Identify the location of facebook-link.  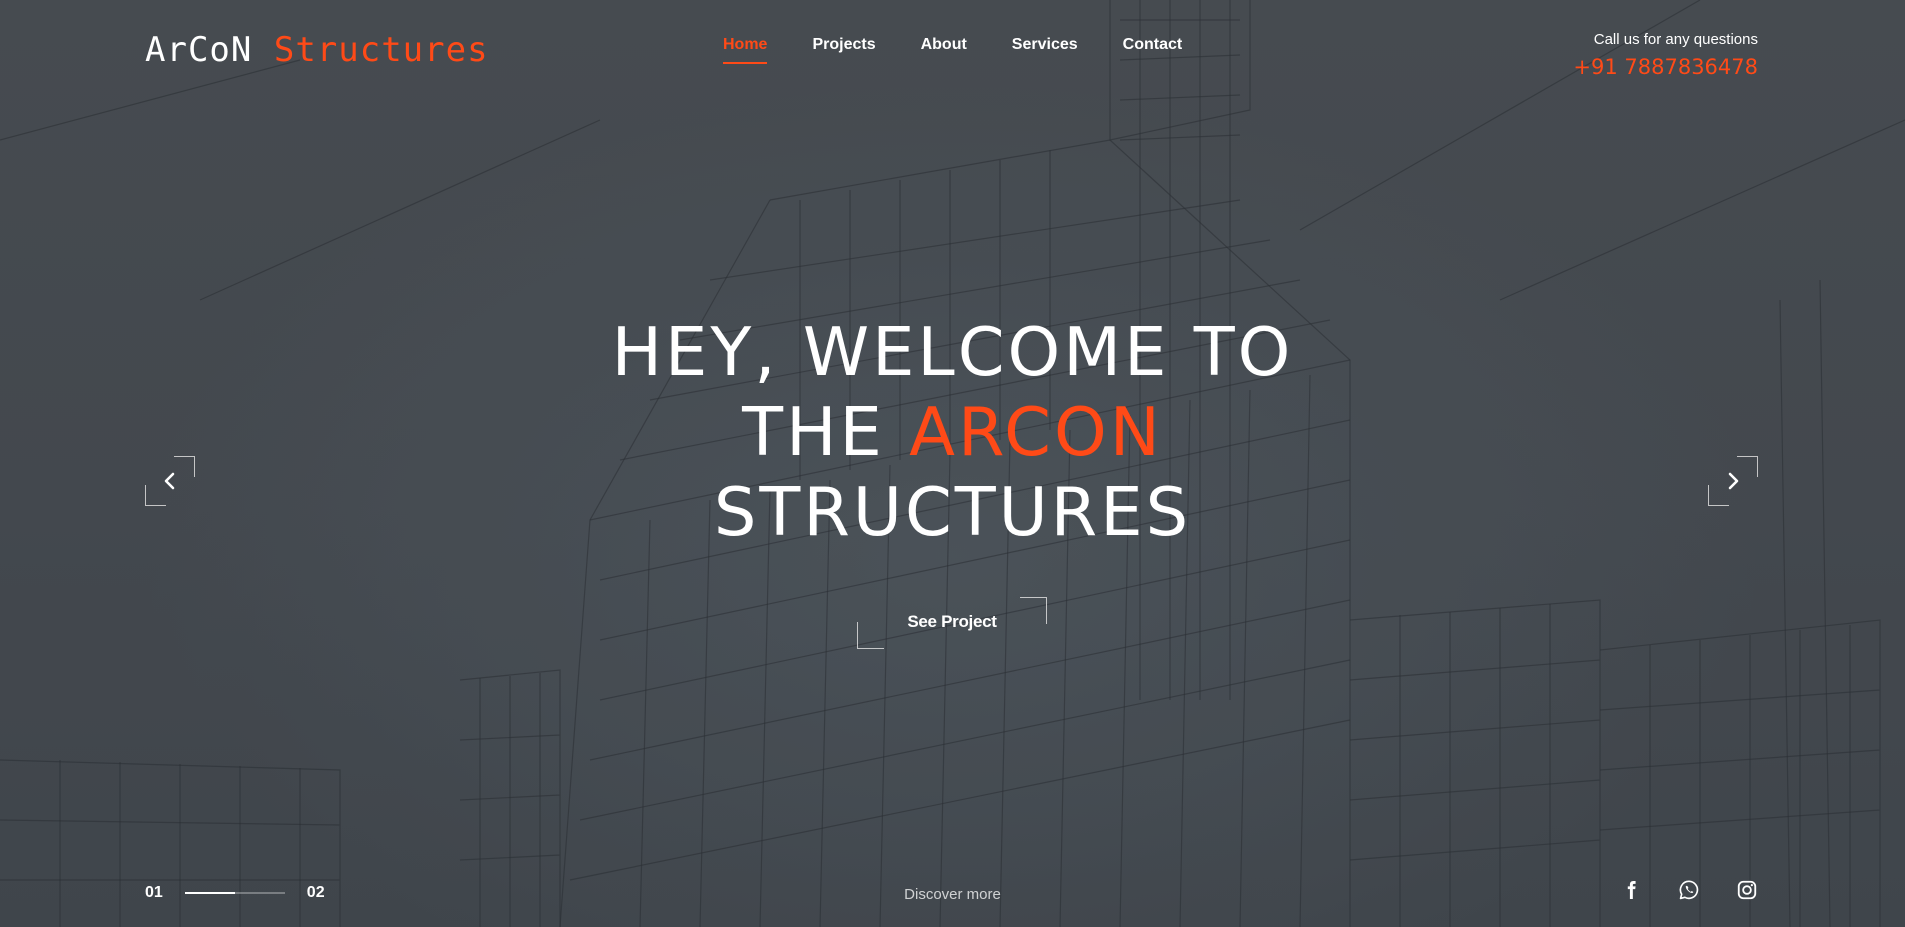
(1631, 890).